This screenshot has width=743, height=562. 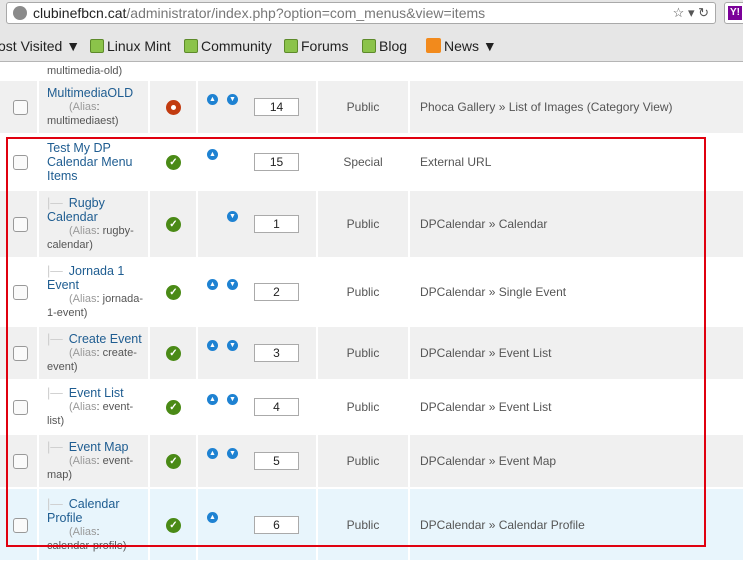 What do you see at coordinates (691, 12) in the screenshot?
I see `dropdown-icon: ▾` at bounding box center [691, 12].